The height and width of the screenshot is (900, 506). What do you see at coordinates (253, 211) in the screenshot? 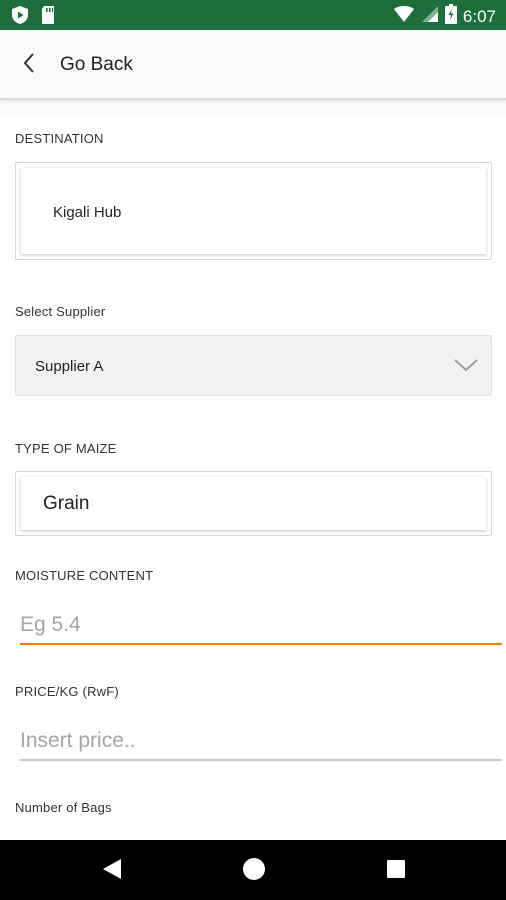
I see `destination-field: Kigali Hub` at bounding box center [253, 211].